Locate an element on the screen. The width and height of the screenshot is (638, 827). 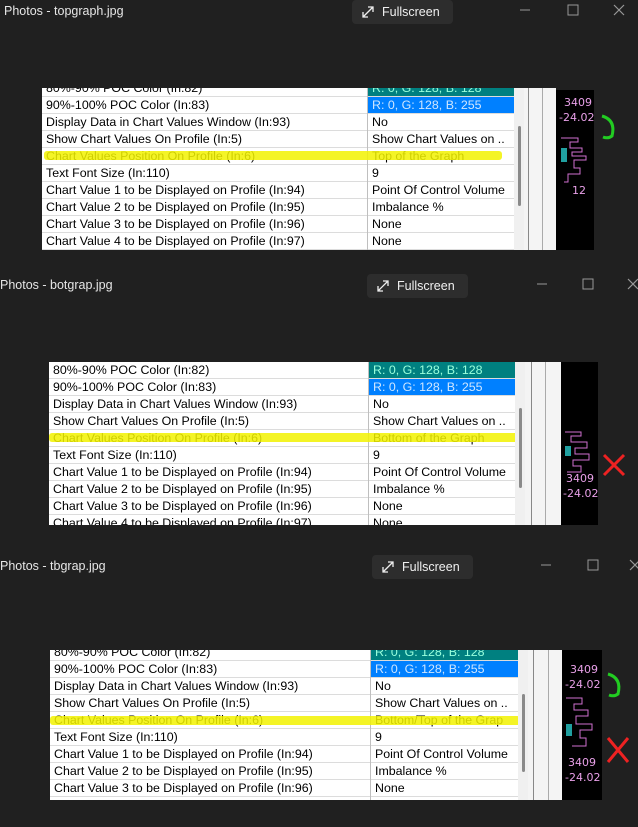
highlight-stroke is located at coordinates (273, 155).